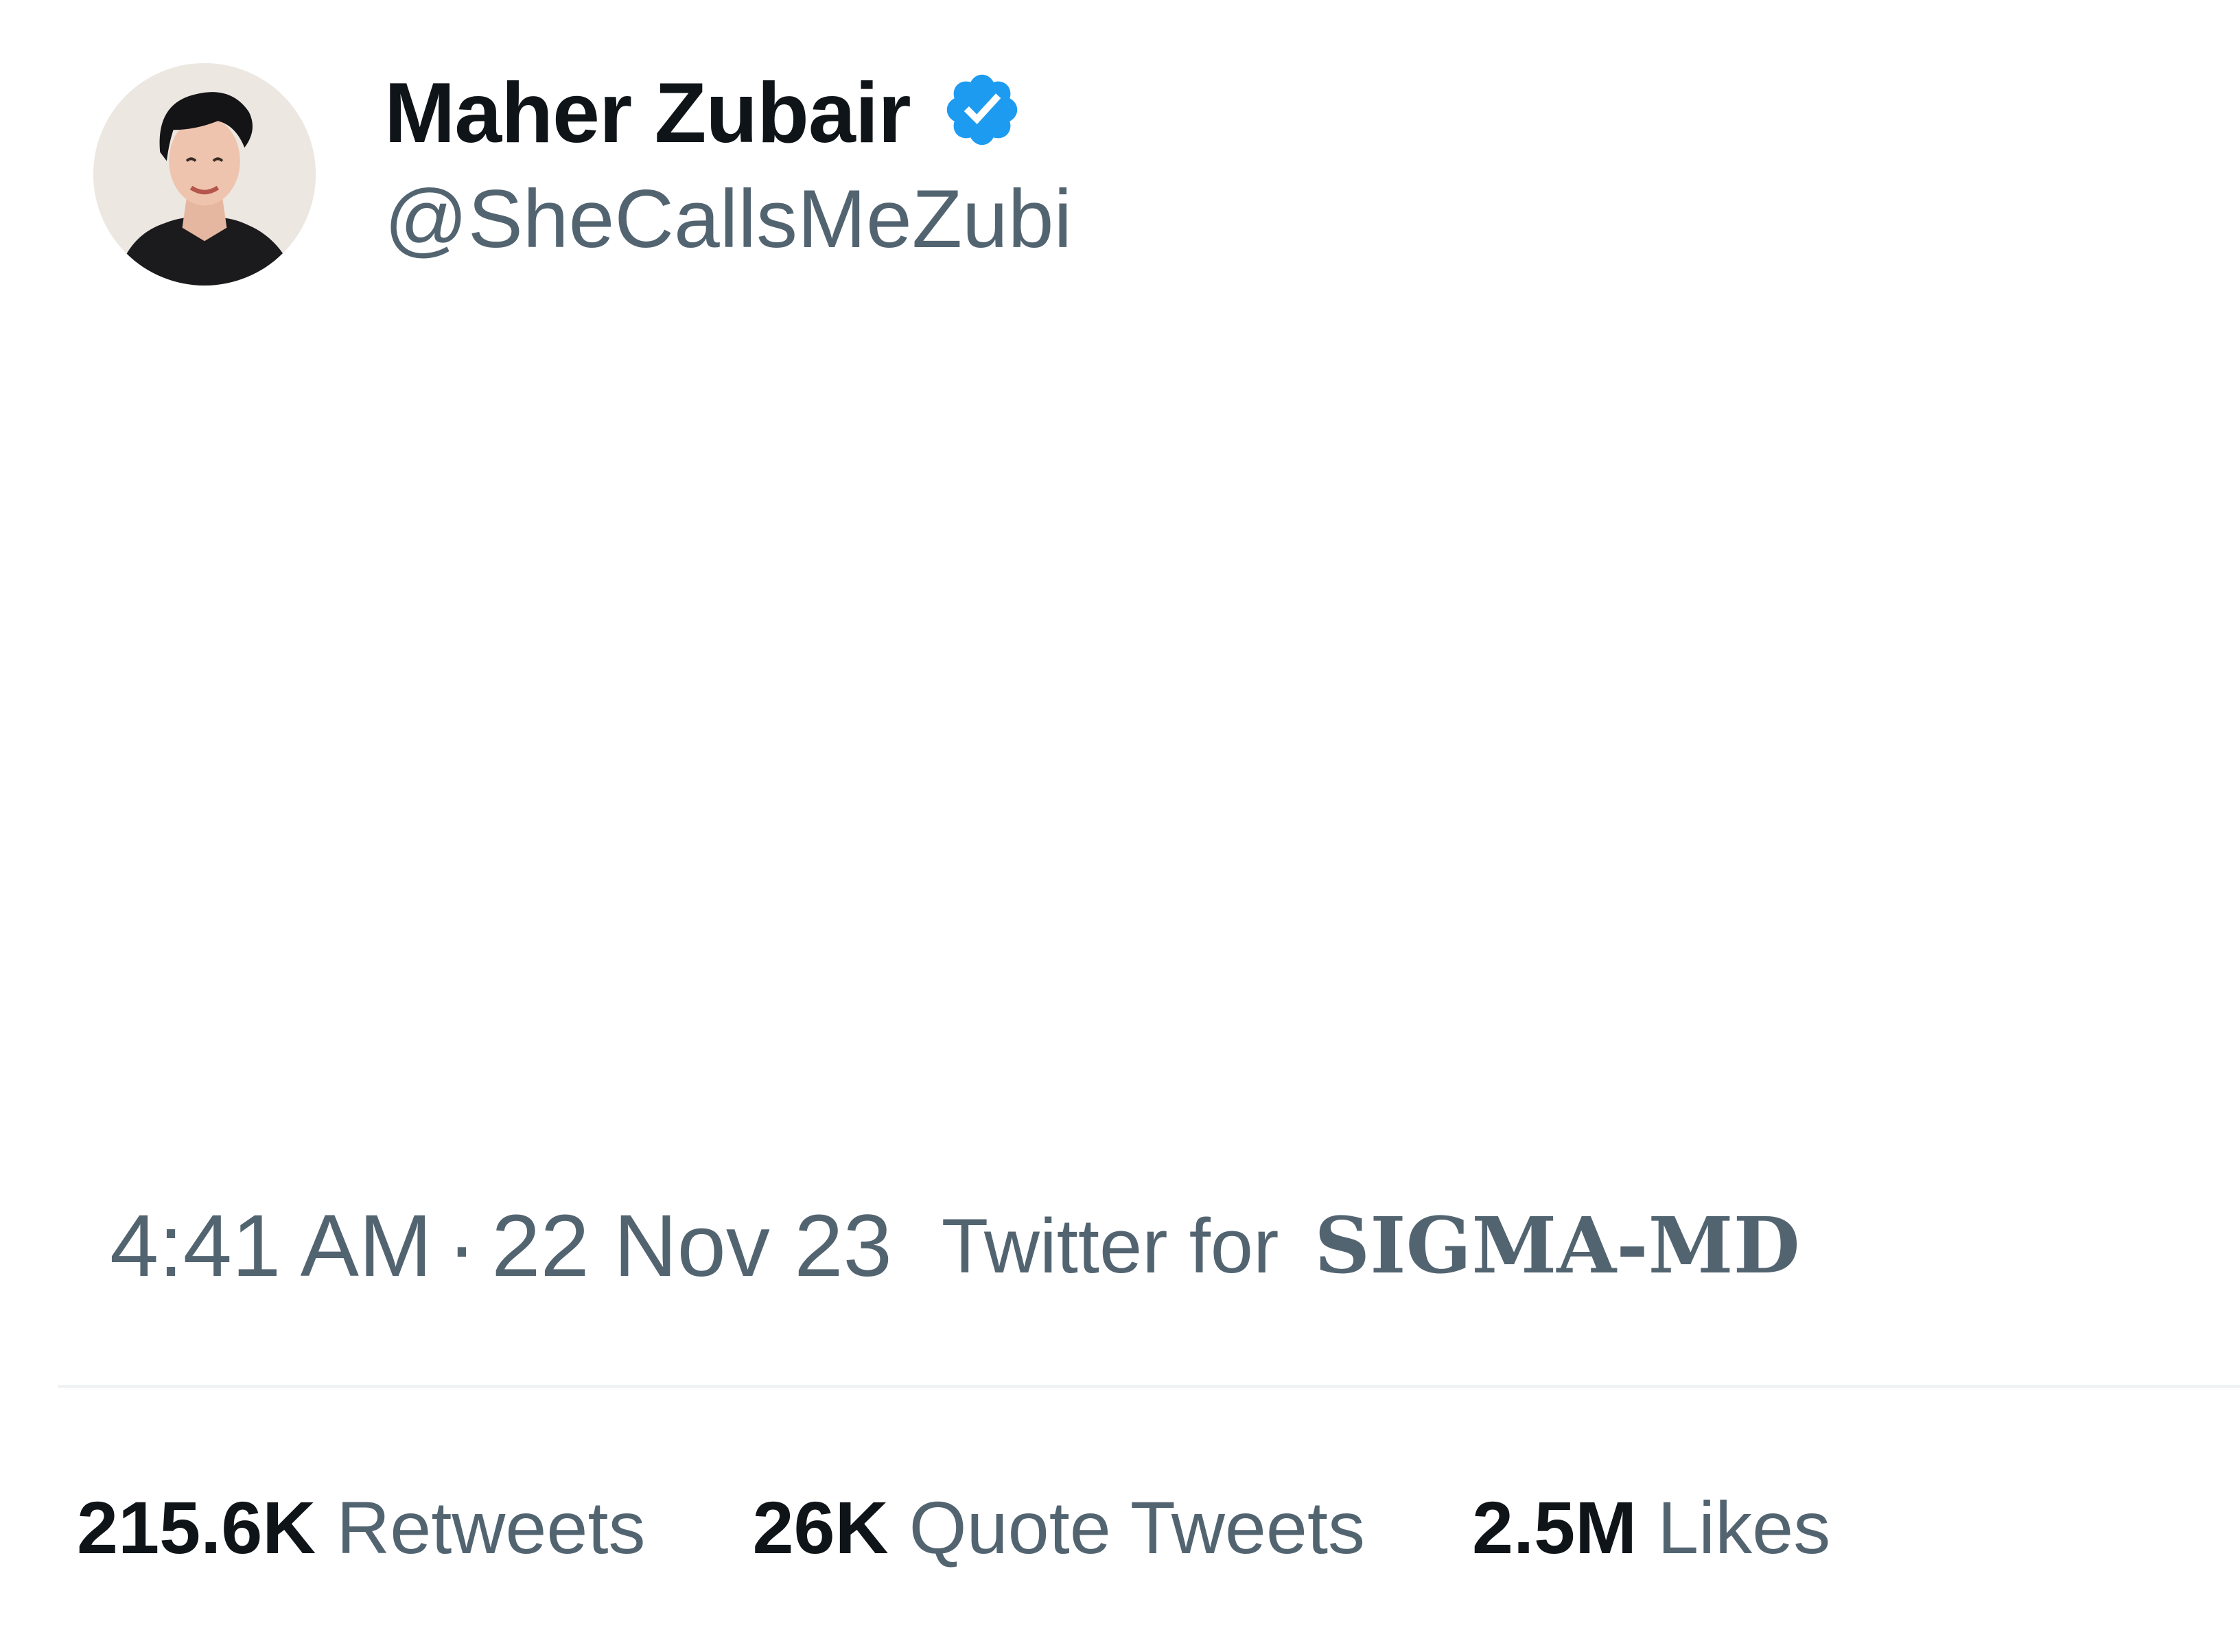 This screenshot has width=2240, height=1652. Describe the element at coordinates (1149, 1386) in the screenshot. I see `divider` at that location.